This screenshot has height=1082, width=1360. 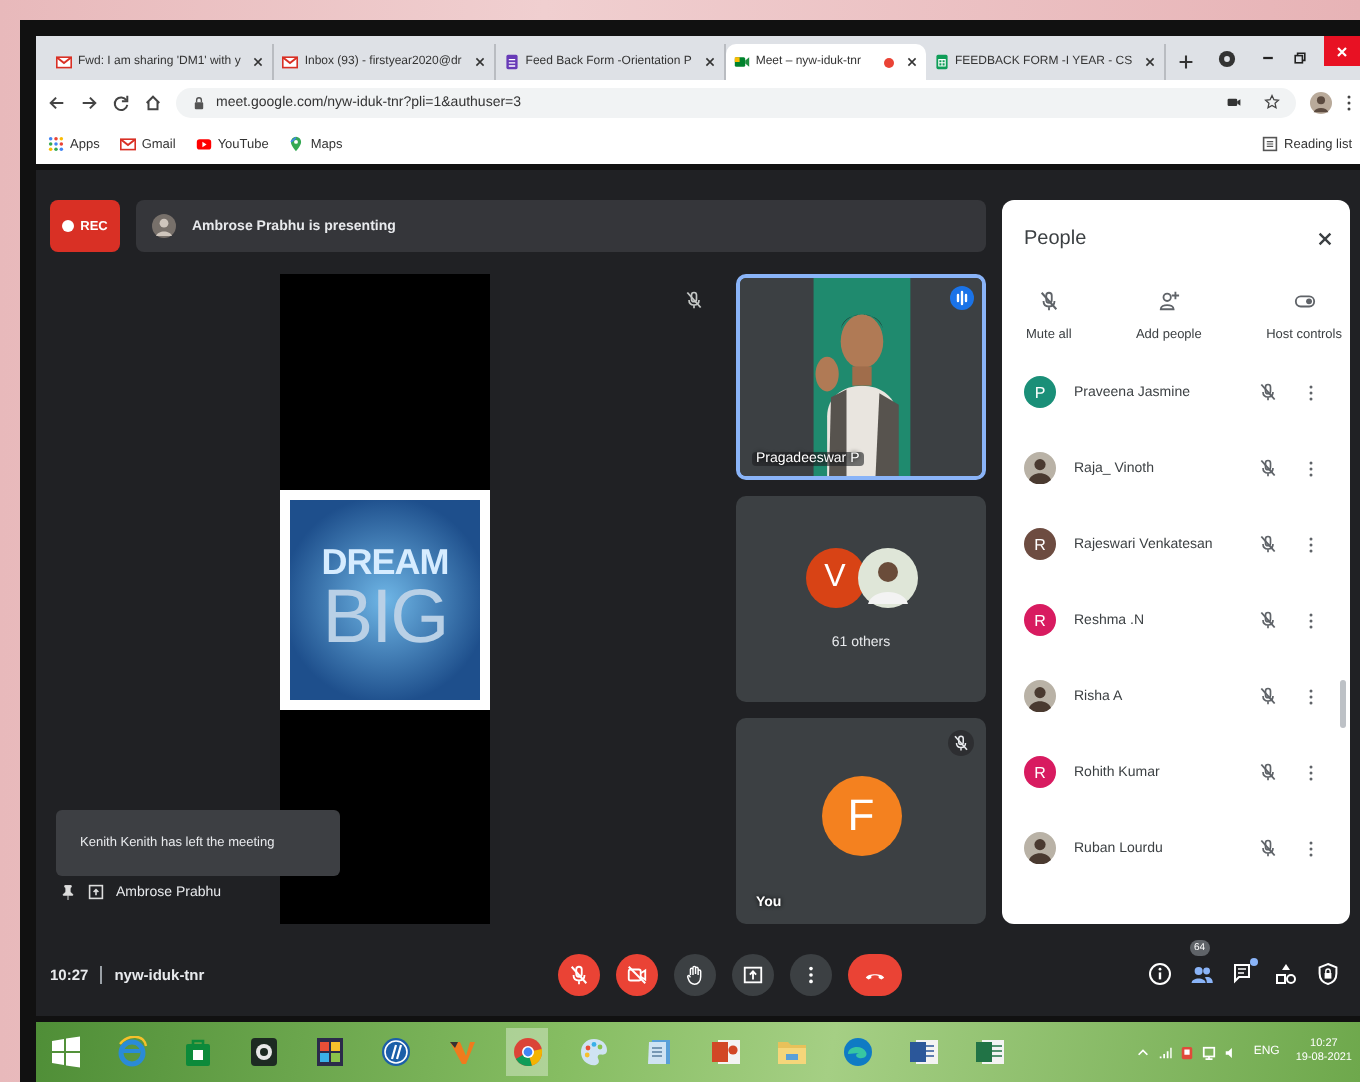 I want to click on shield-lock-icon, so click(x=1328, y=974).